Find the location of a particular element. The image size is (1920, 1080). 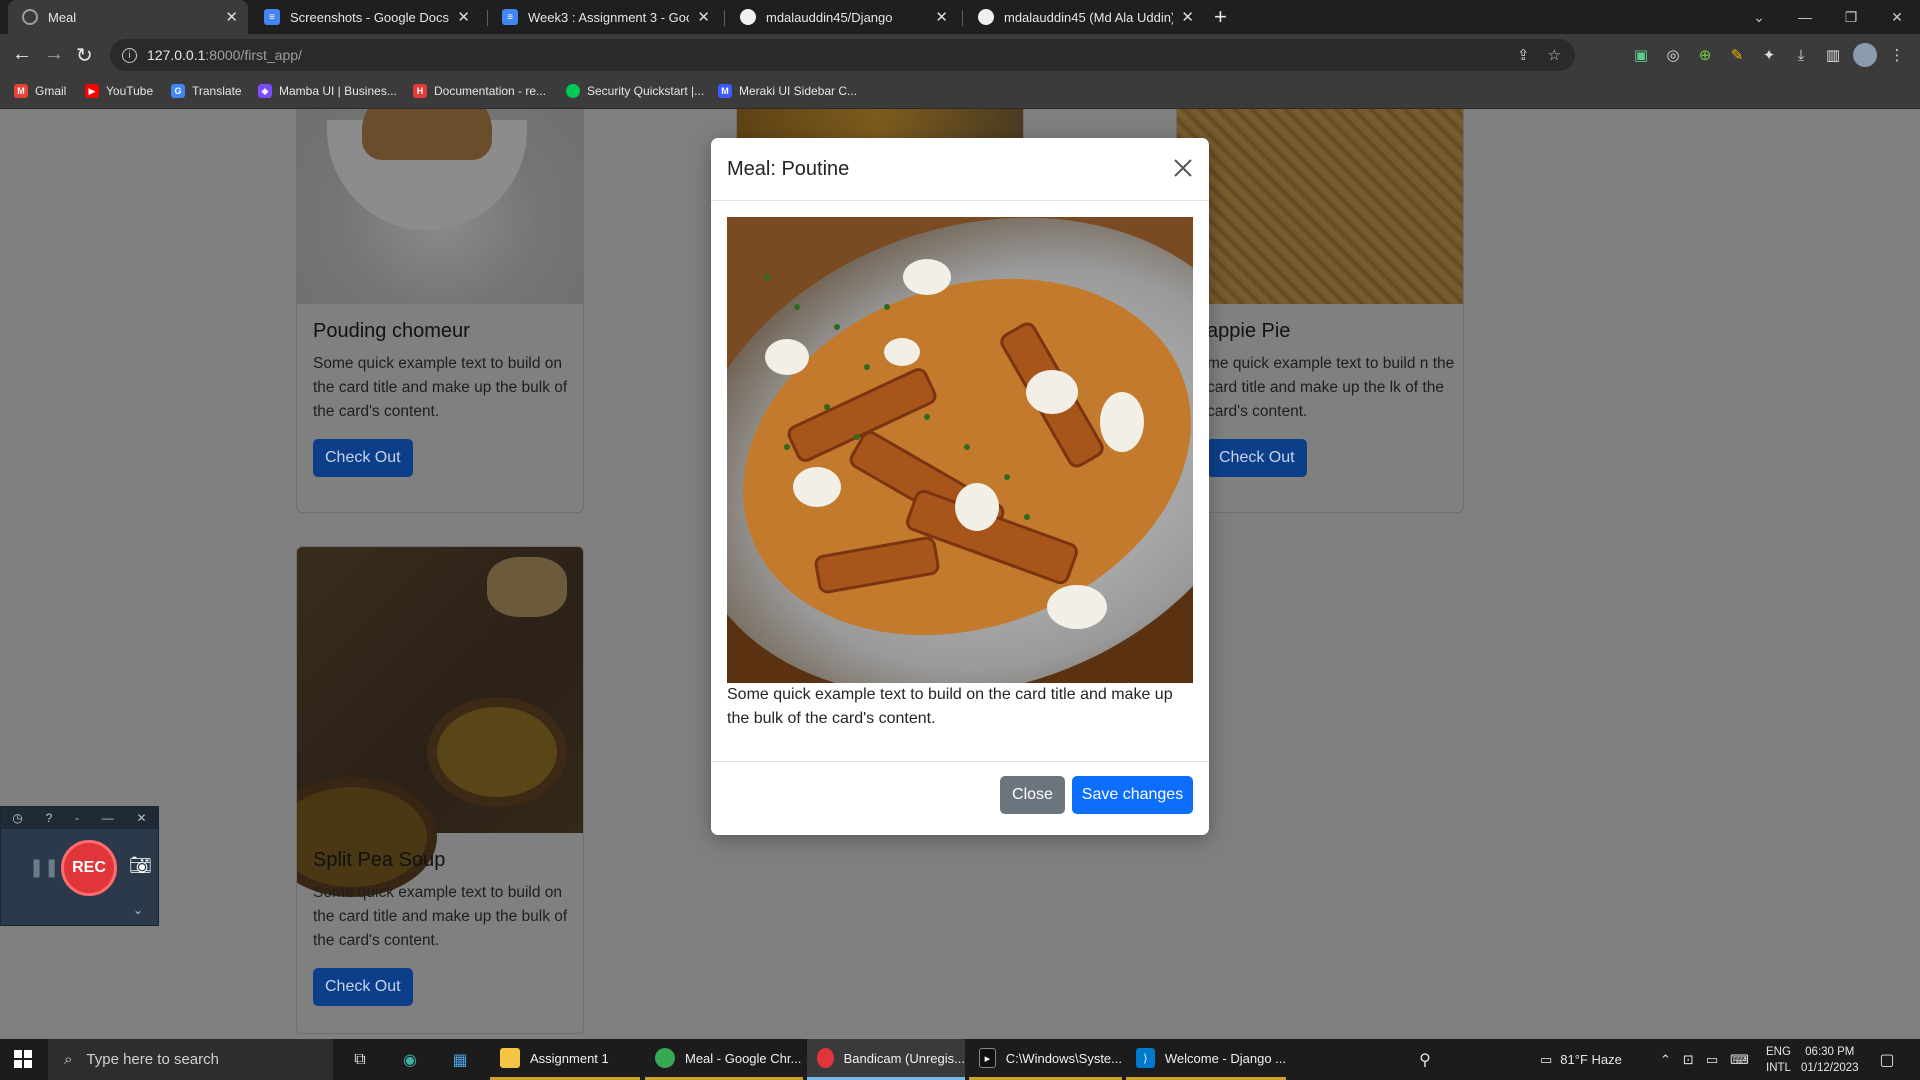

bookmark-star-icon: ☆ is located at coordinates (1554, 55).